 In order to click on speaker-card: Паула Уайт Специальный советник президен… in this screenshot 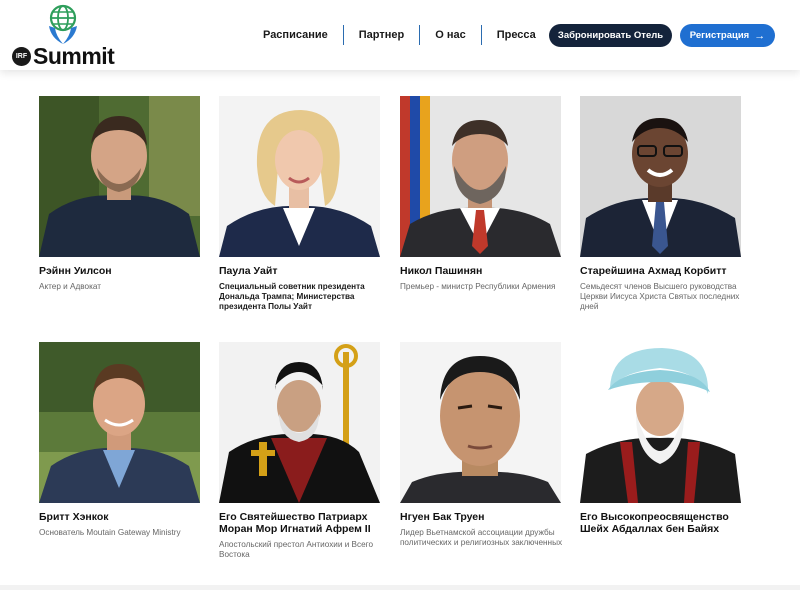, I will do `click(301, 204)`.